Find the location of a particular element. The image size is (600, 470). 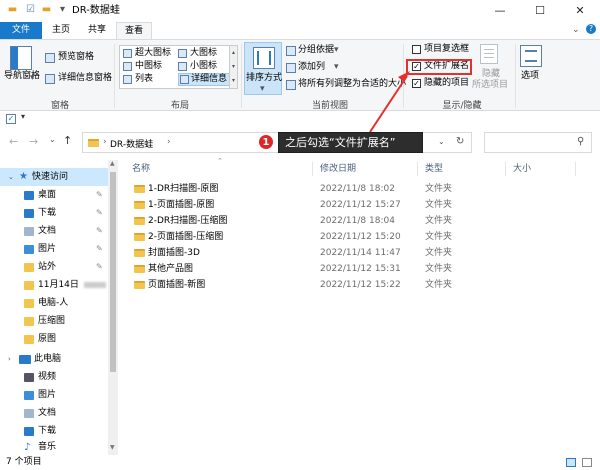

highlight-box is located at coordinates (439, 67).